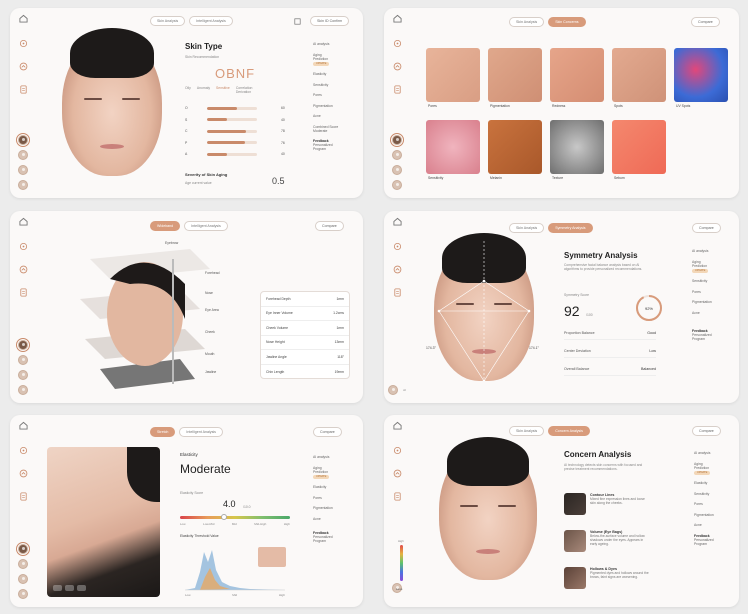 The height and width of the screenshot is (614, 748). I want to click on settings-icon, so click(297, 21).